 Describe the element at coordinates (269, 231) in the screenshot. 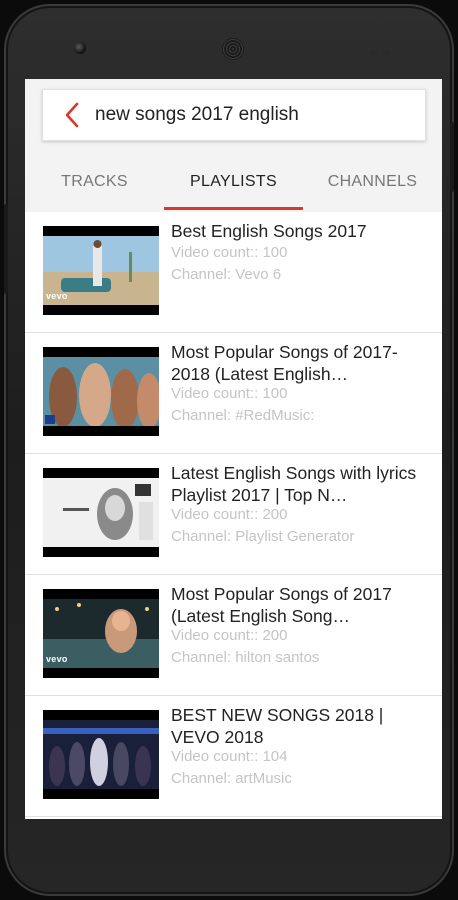

I see `playlist-title: Best English Songs 2017` at that location.